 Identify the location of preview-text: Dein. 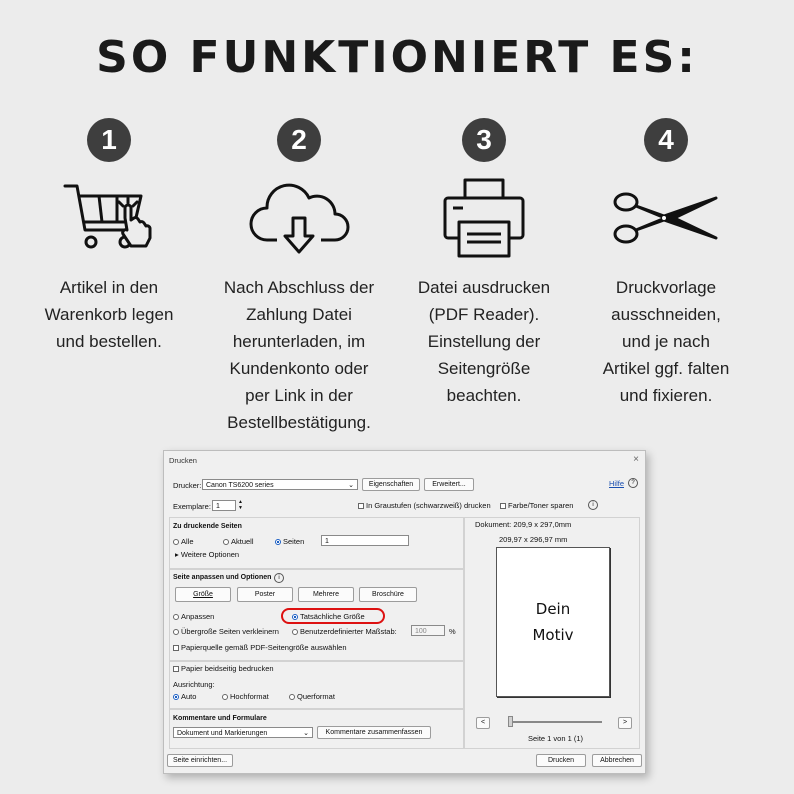
(553, 609).